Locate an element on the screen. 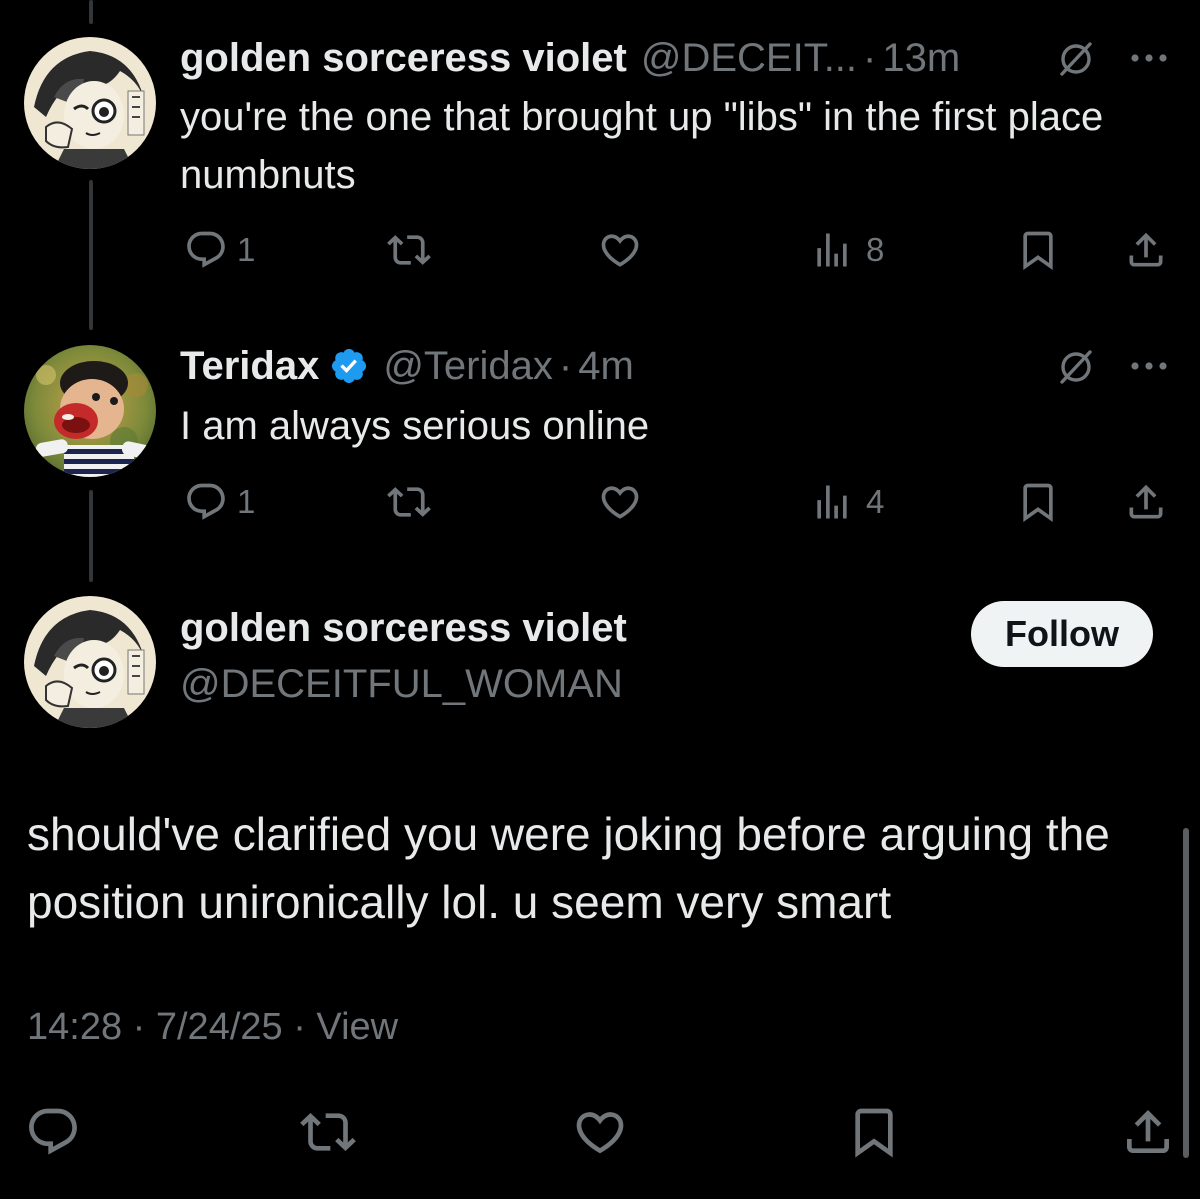  tweet-text: I am always serious online is located at coordinates (415, 426).